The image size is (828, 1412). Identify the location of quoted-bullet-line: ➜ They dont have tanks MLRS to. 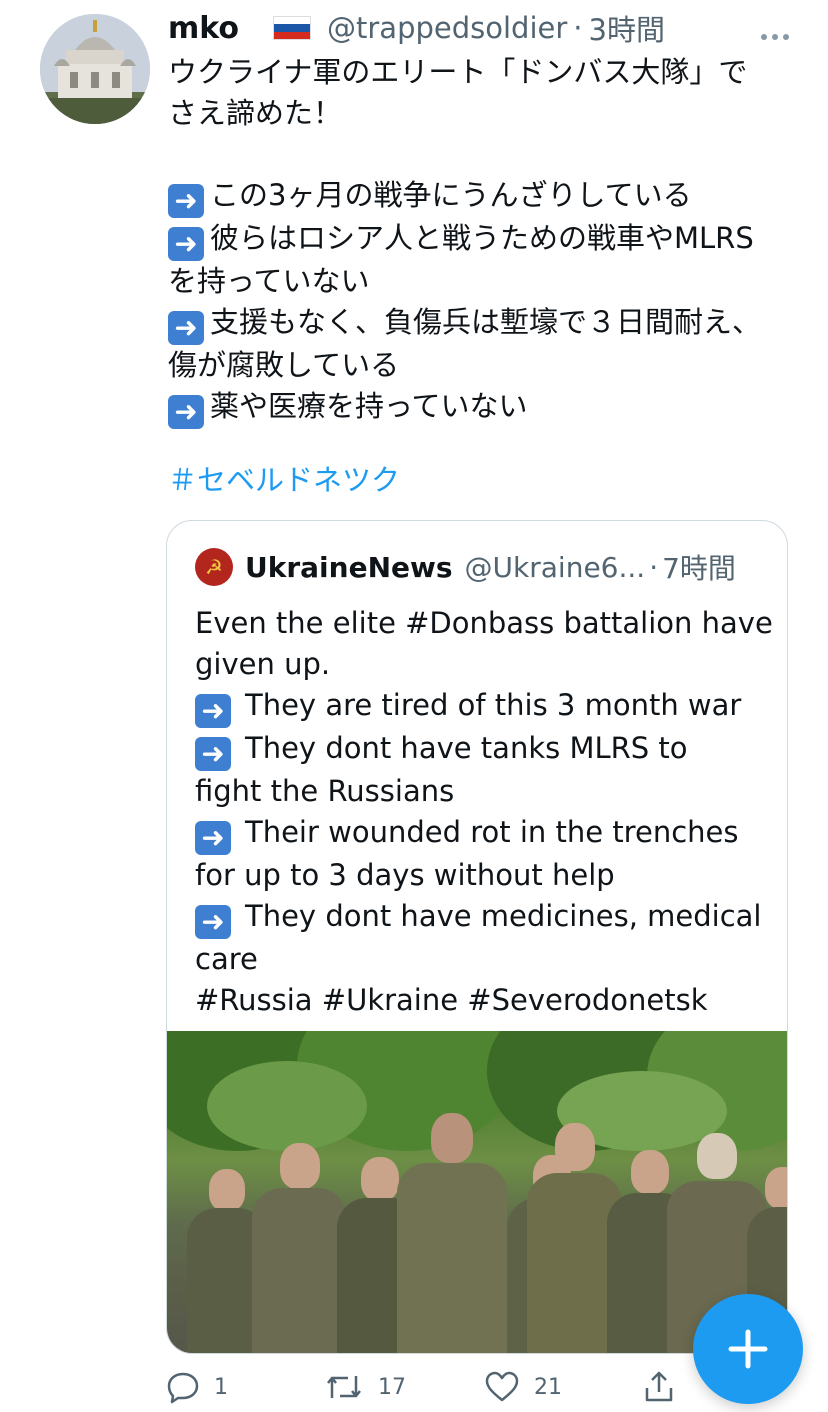
(480, 749).